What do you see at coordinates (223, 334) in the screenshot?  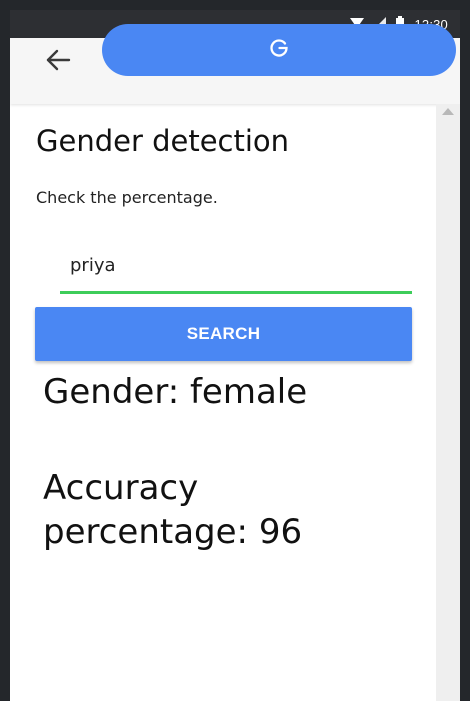 I see `search-button: SEARCH` at bounding box center [223, 334].